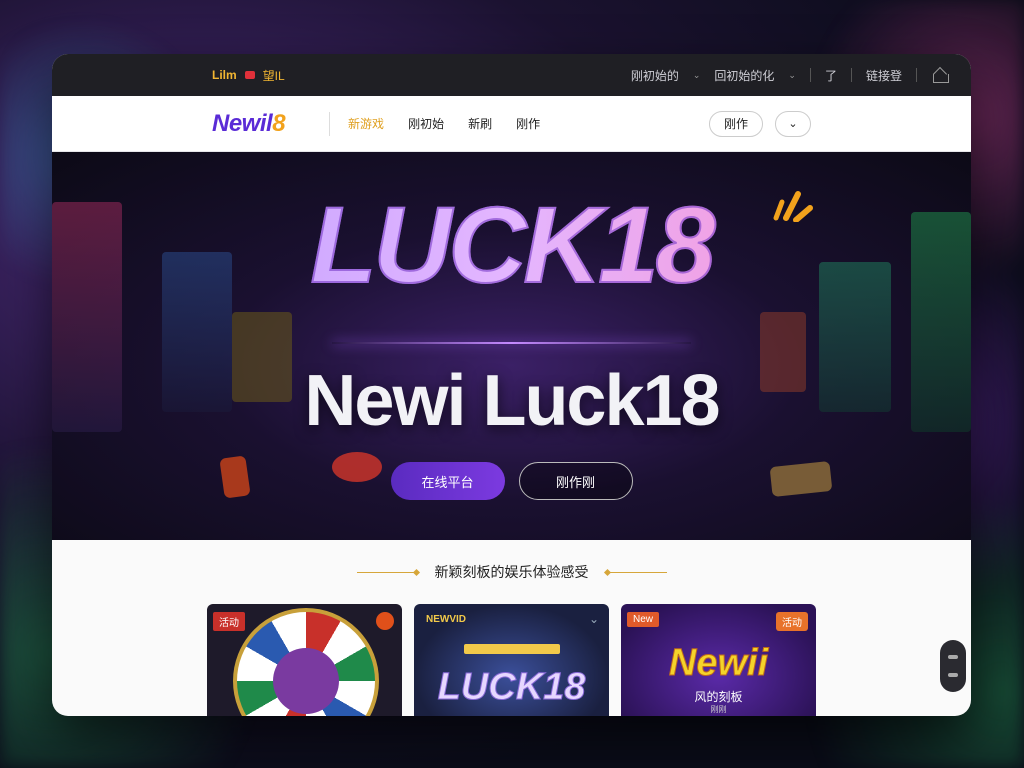 The image size is (1024, 768). Describe the element at coordinates (831, 75) in the screenshot. I see `topbar-link-3: 了` at that location.